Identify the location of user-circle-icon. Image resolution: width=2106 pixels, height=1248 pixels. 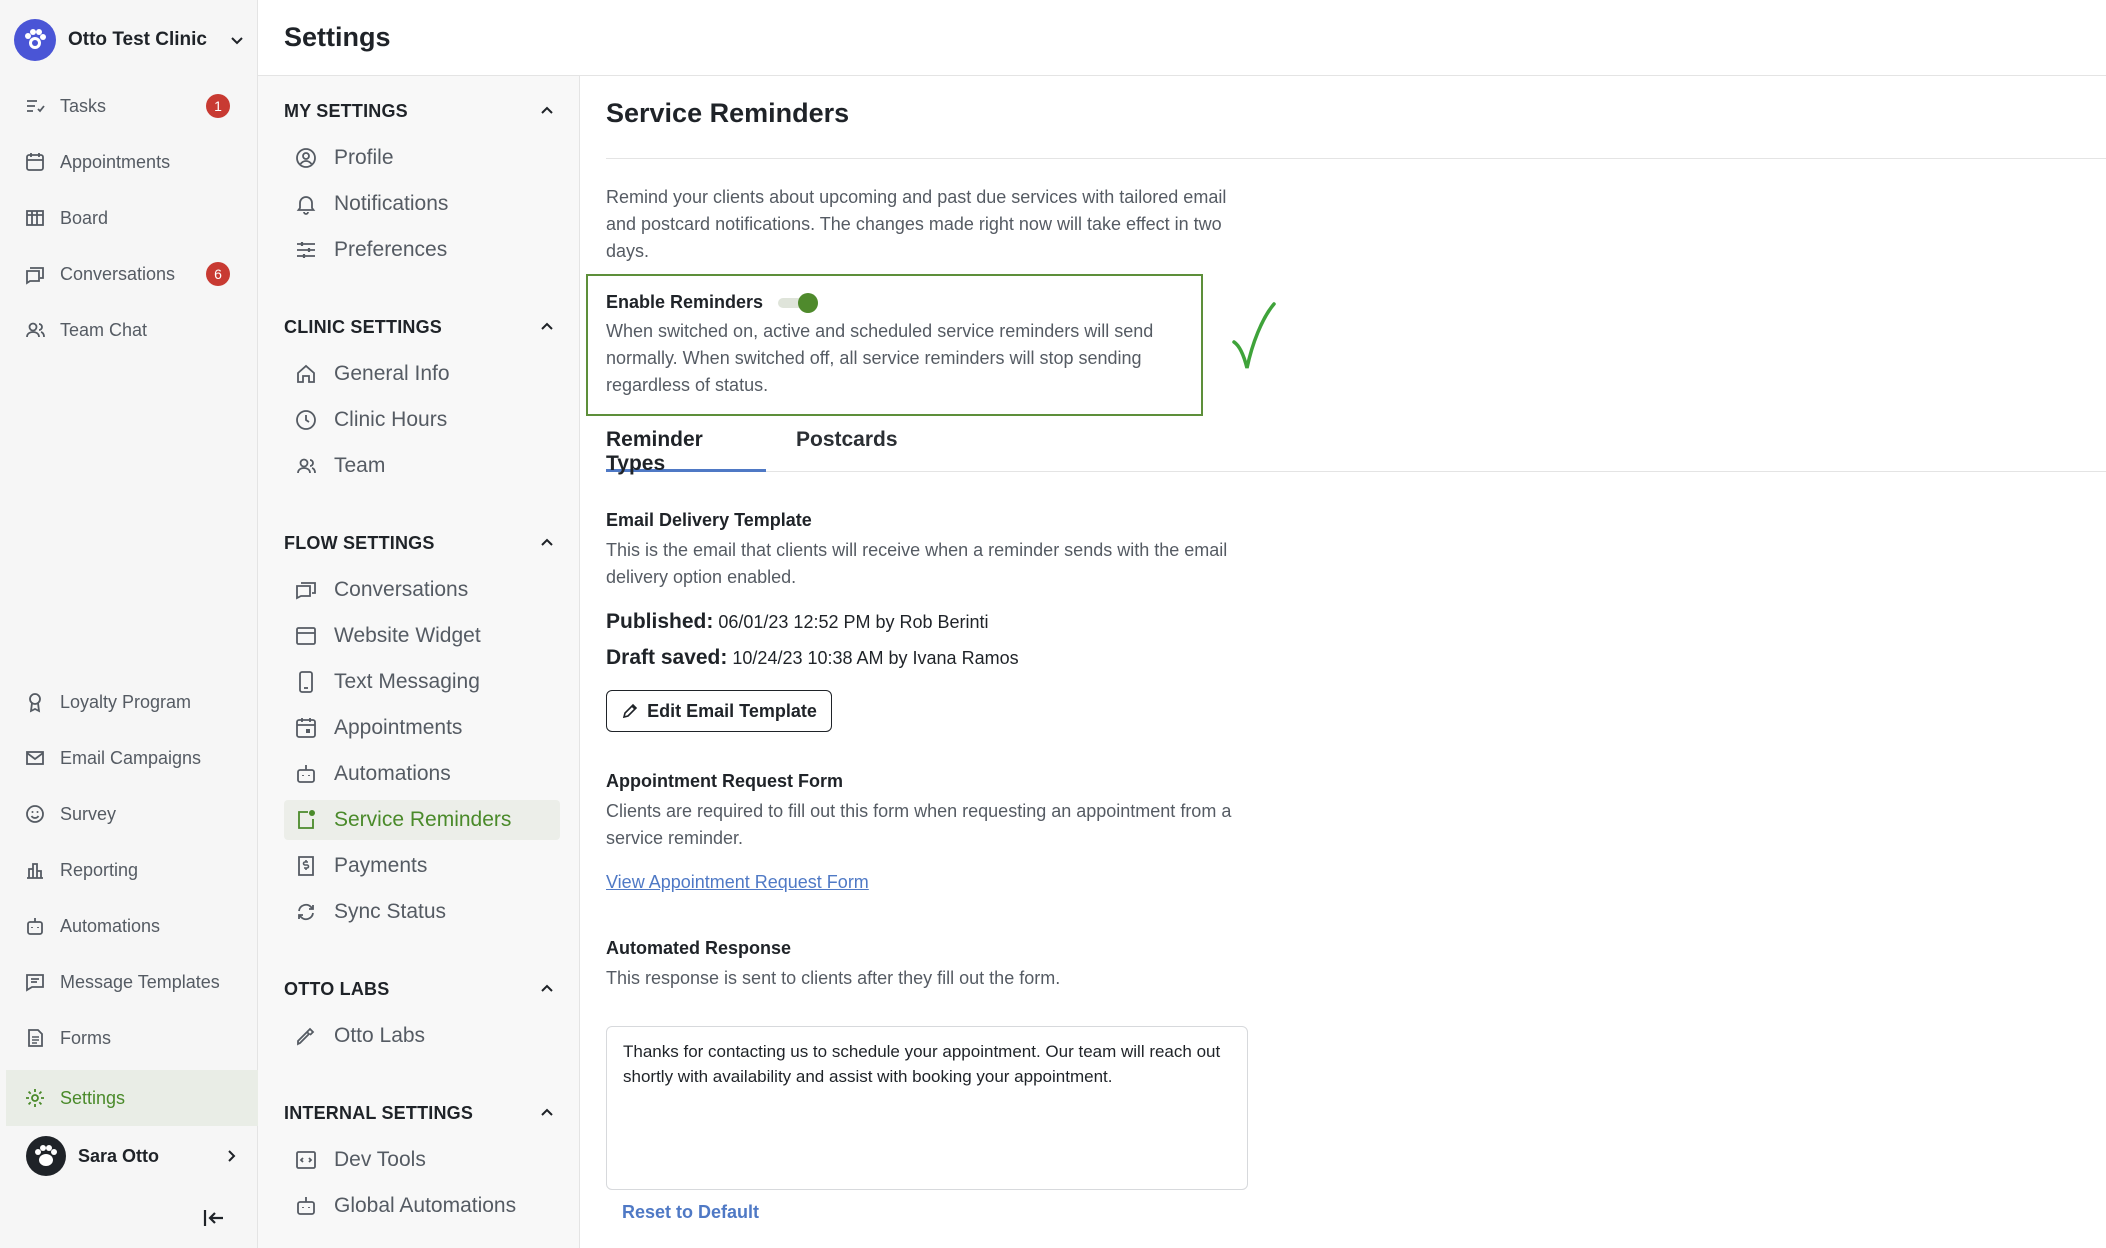
(306, 158).